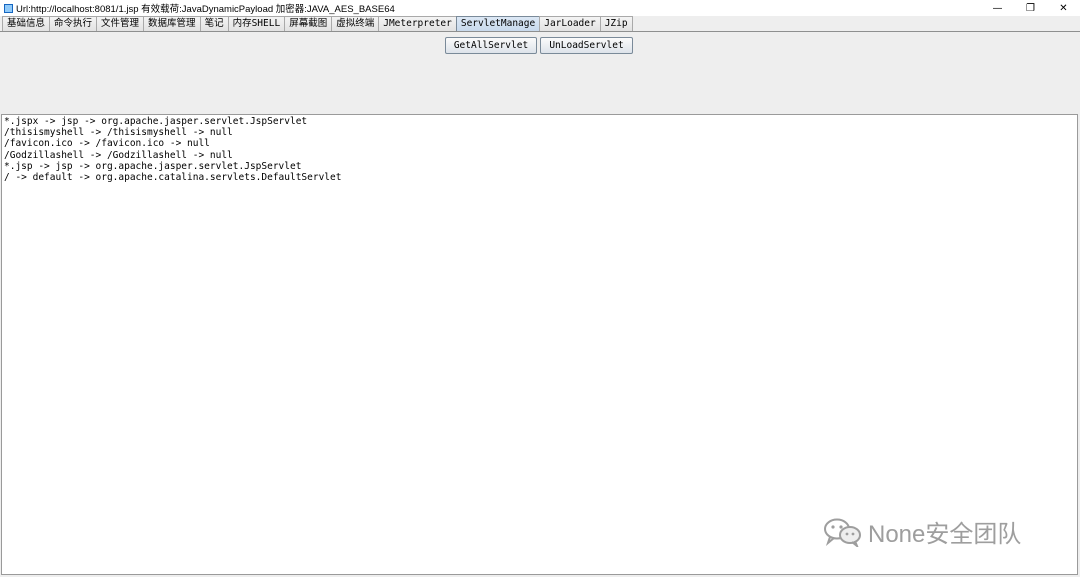 This screenshot has width=1080, height=577. Describe the element at coordinates (107, 144) in the screenshot. I see `output-line: /favicon.ico -> /favicon.ico -> null` at that location.